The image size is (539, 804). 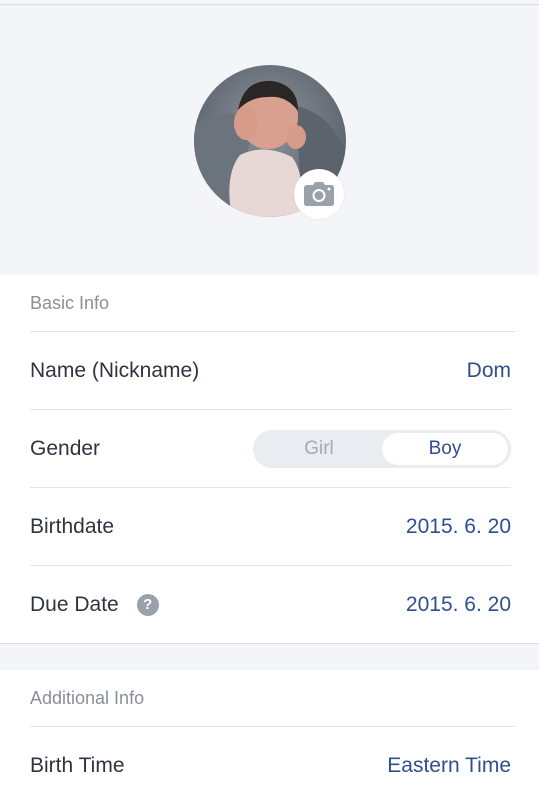 What do you see at coordinates (458, 605) in the screenshot?
I see `due-date-value: 2015. 6. 20` at bounding box center [458, 605].